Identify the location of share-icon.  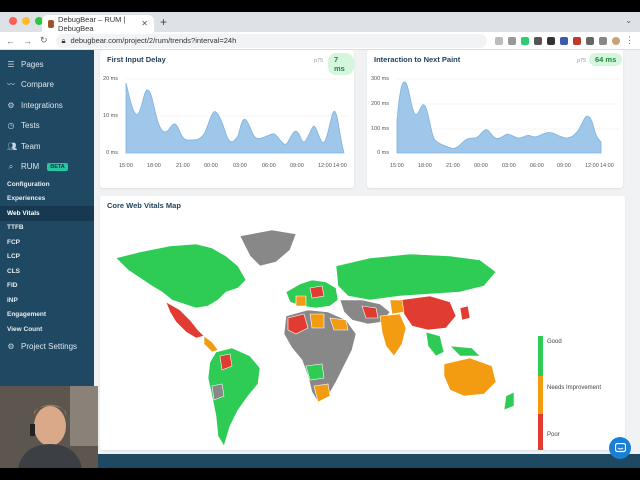
(499, 40).